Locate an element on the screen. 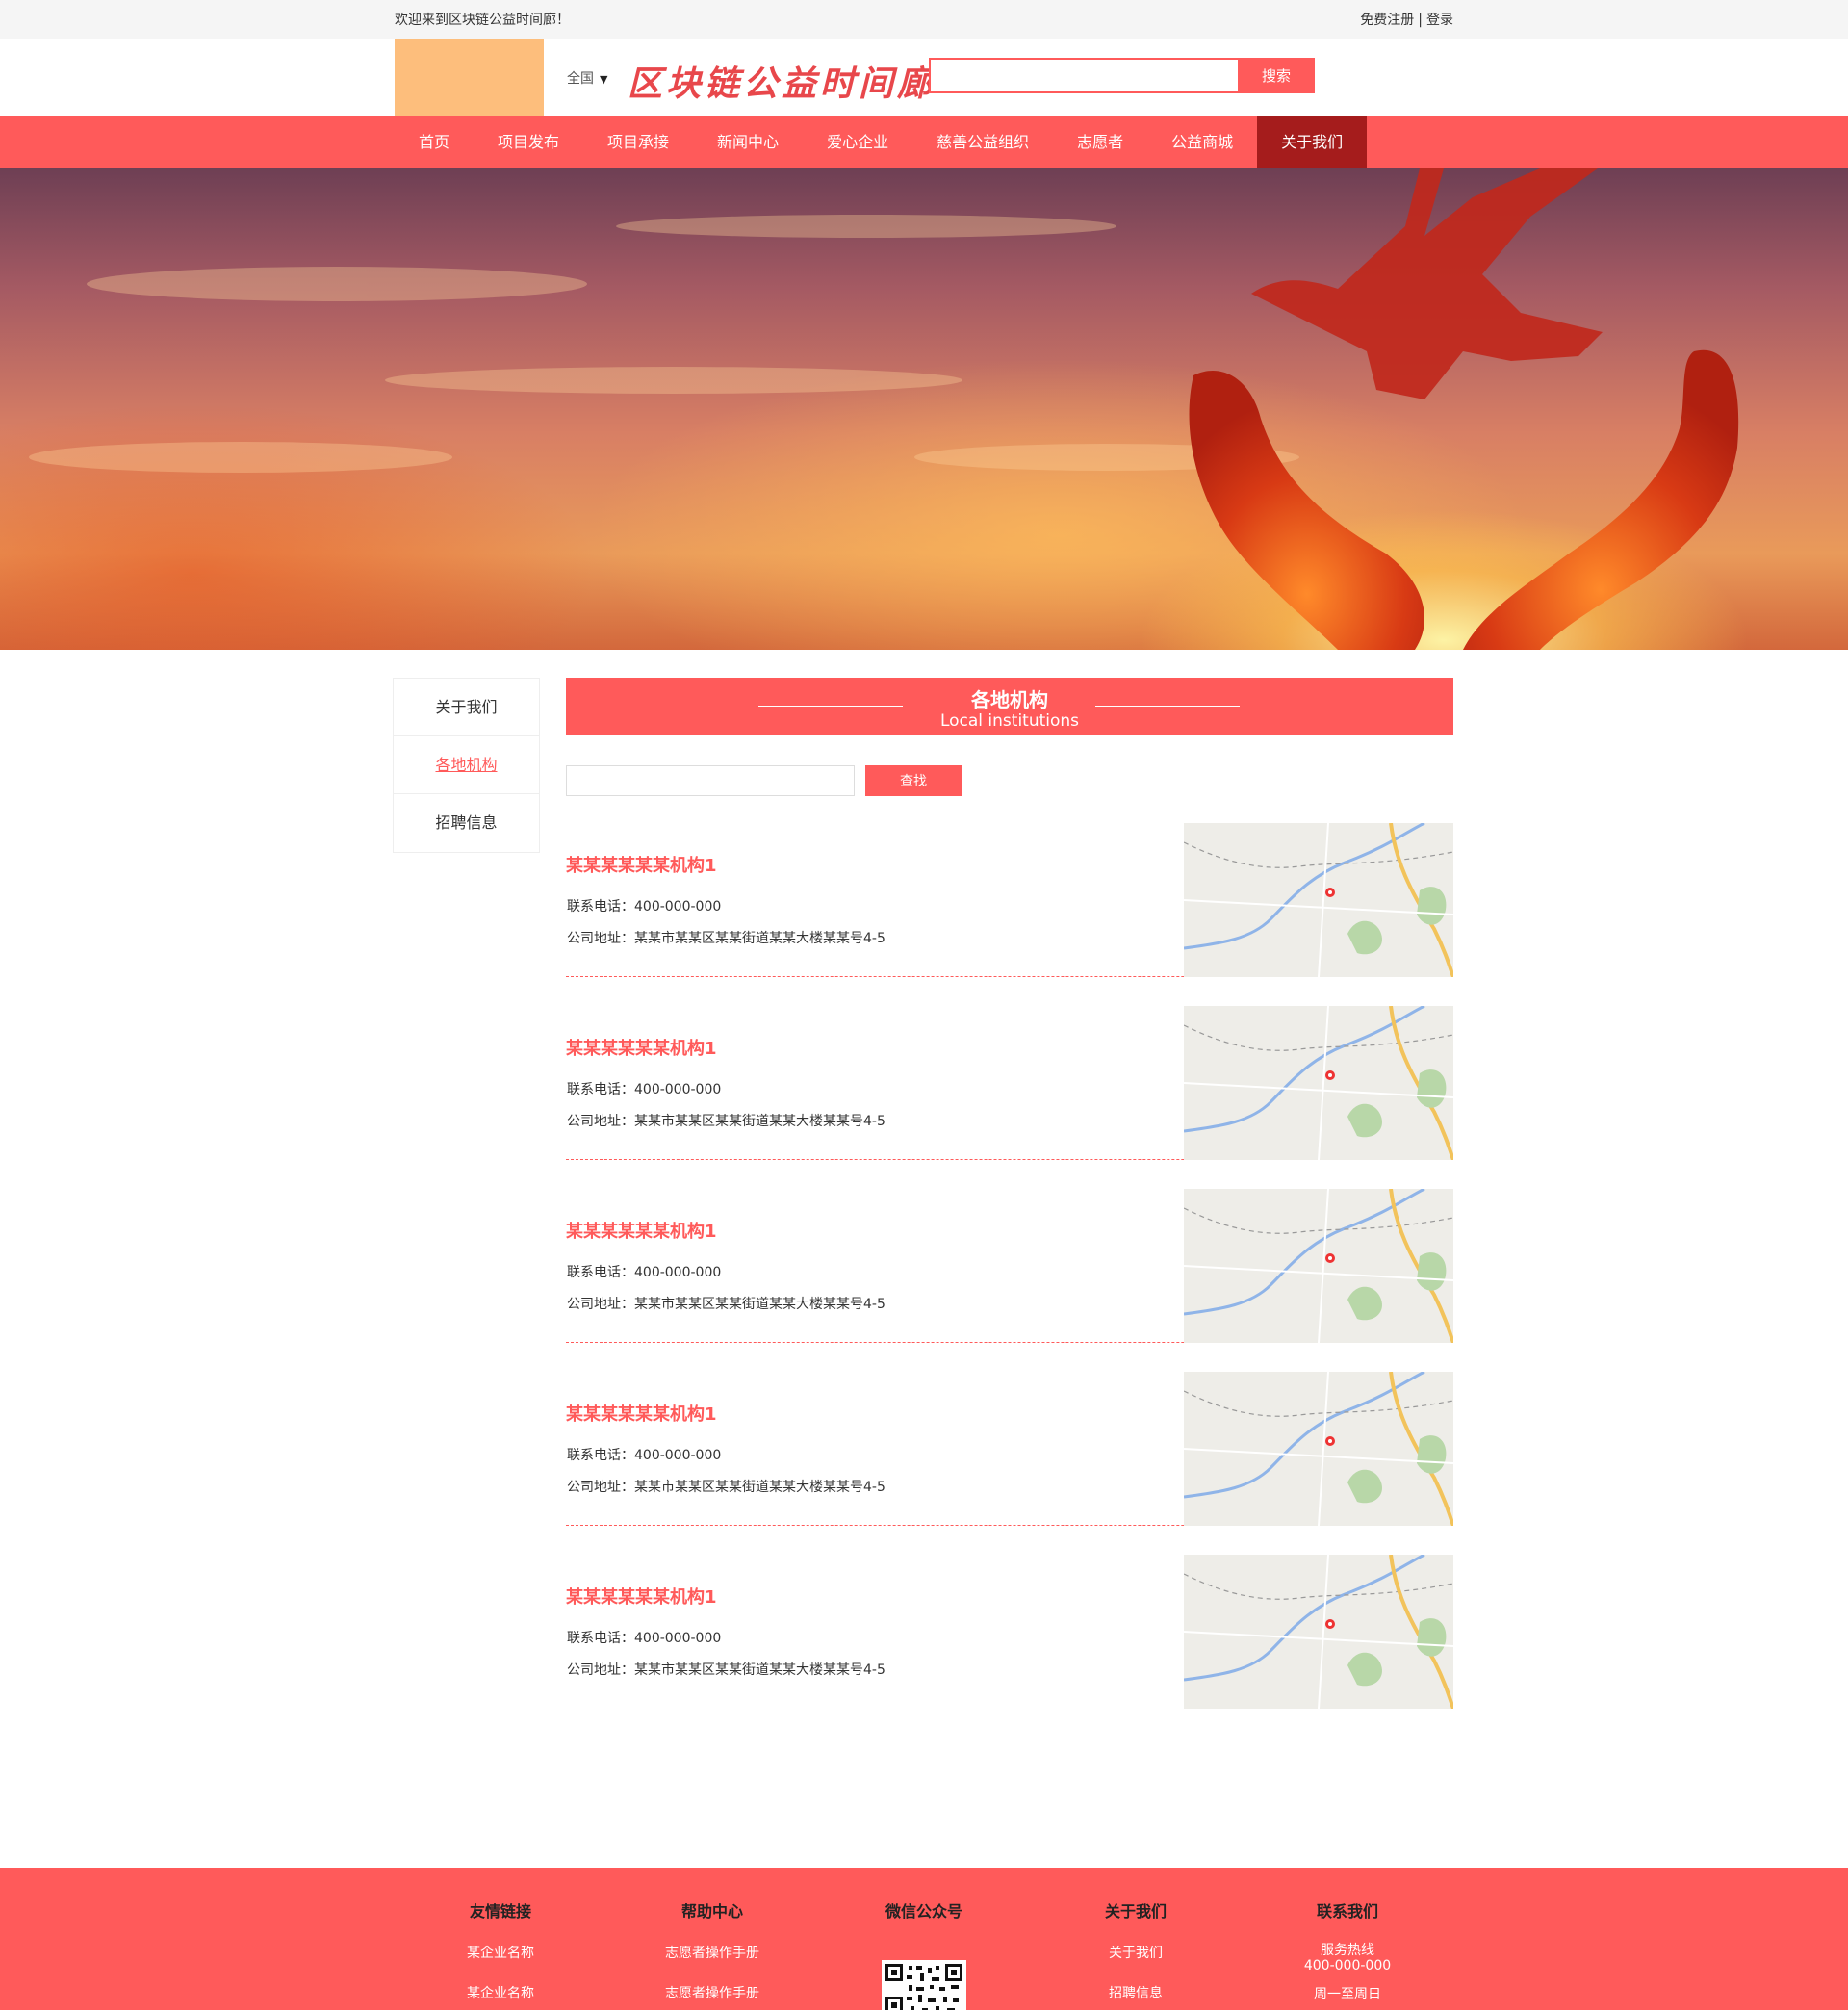 This screenshot has height=2010, width=1848. side-menu: 关于我们 各地机构 招聘信息 is located at coordinates (466, 765).